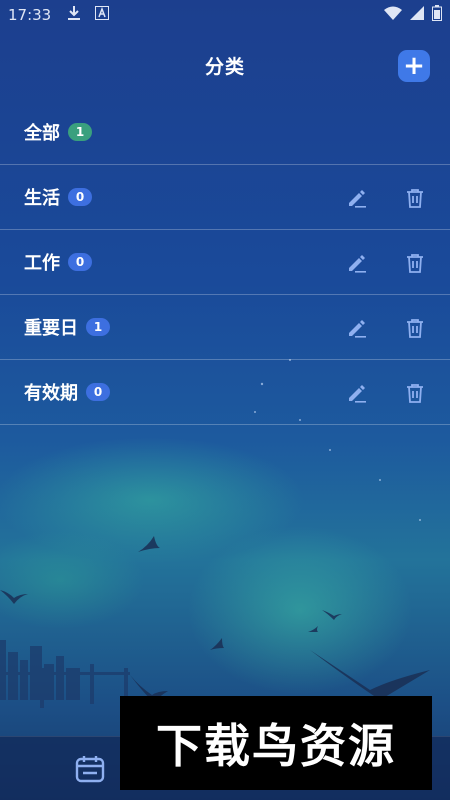  Describe the element at coordinates (225, 15) in the screenshot. I see `status-bar: 17:33` at that location.